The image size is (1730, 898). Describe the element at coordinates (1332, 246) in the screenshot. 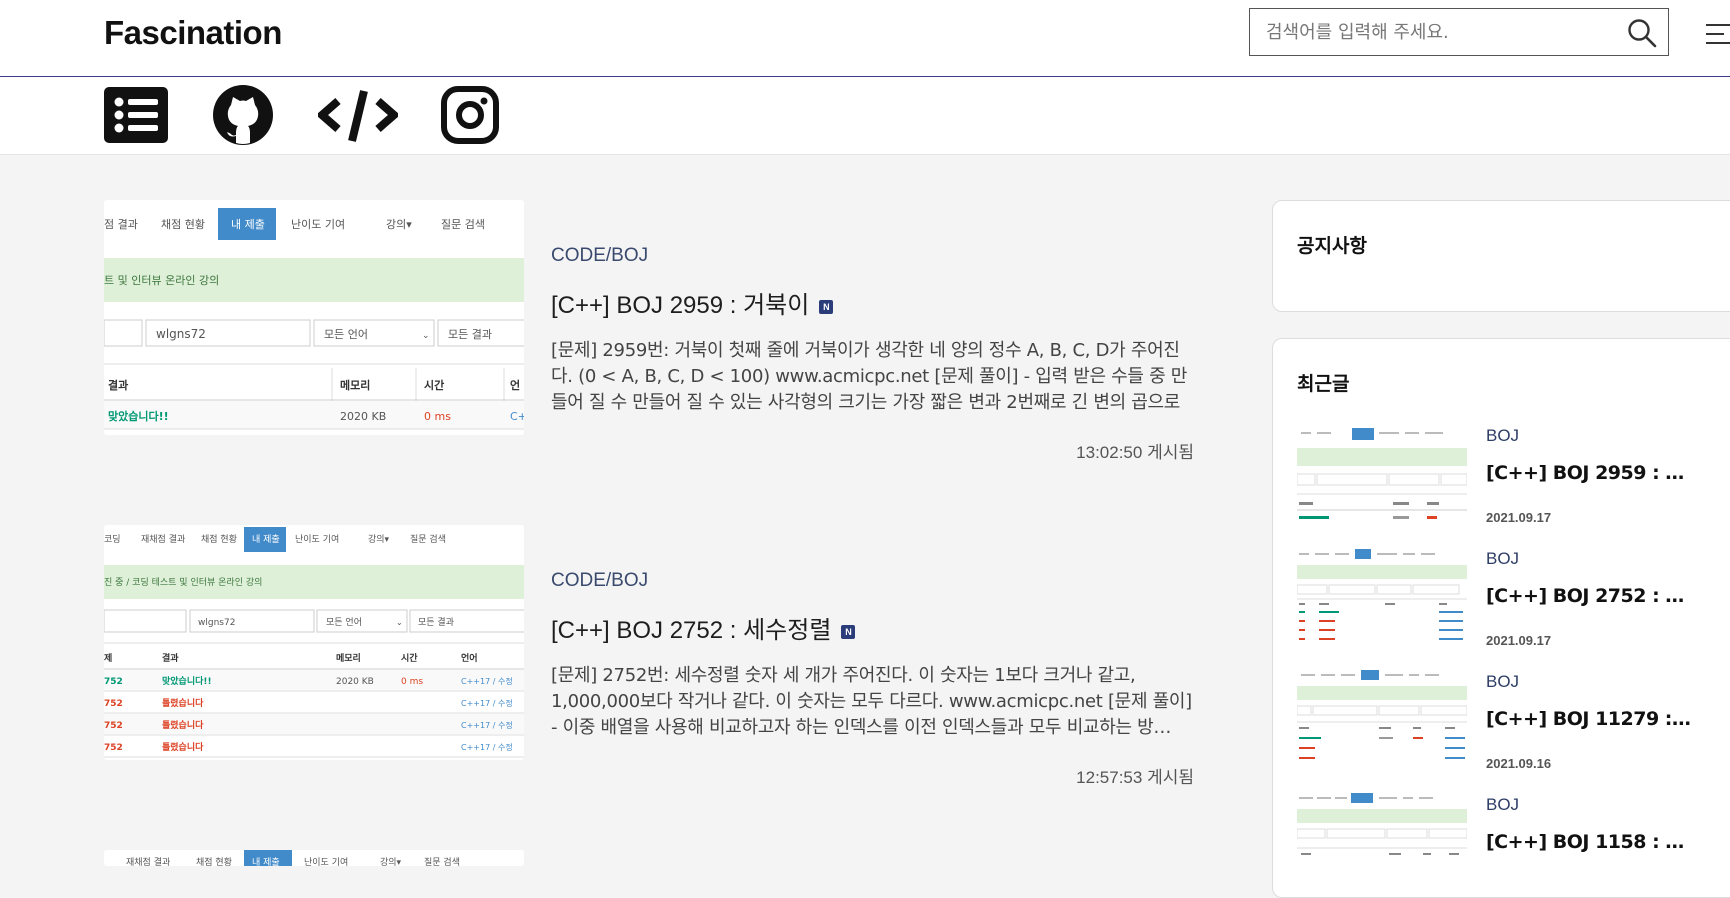

I see `notice-title: 공지사항` at that location.